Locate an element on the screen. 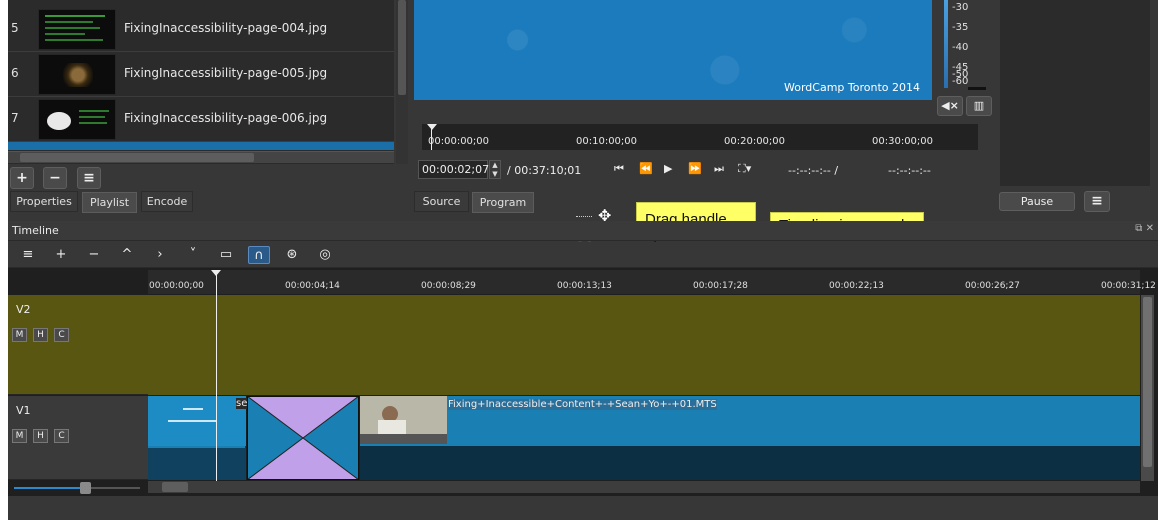 The width and height of the screenshot is (1164, 520). timeline-toolbar: ≡ + − ^ › ˅ ▭ ∩ ⊛ ◎ is located at coordinates (583, 255).